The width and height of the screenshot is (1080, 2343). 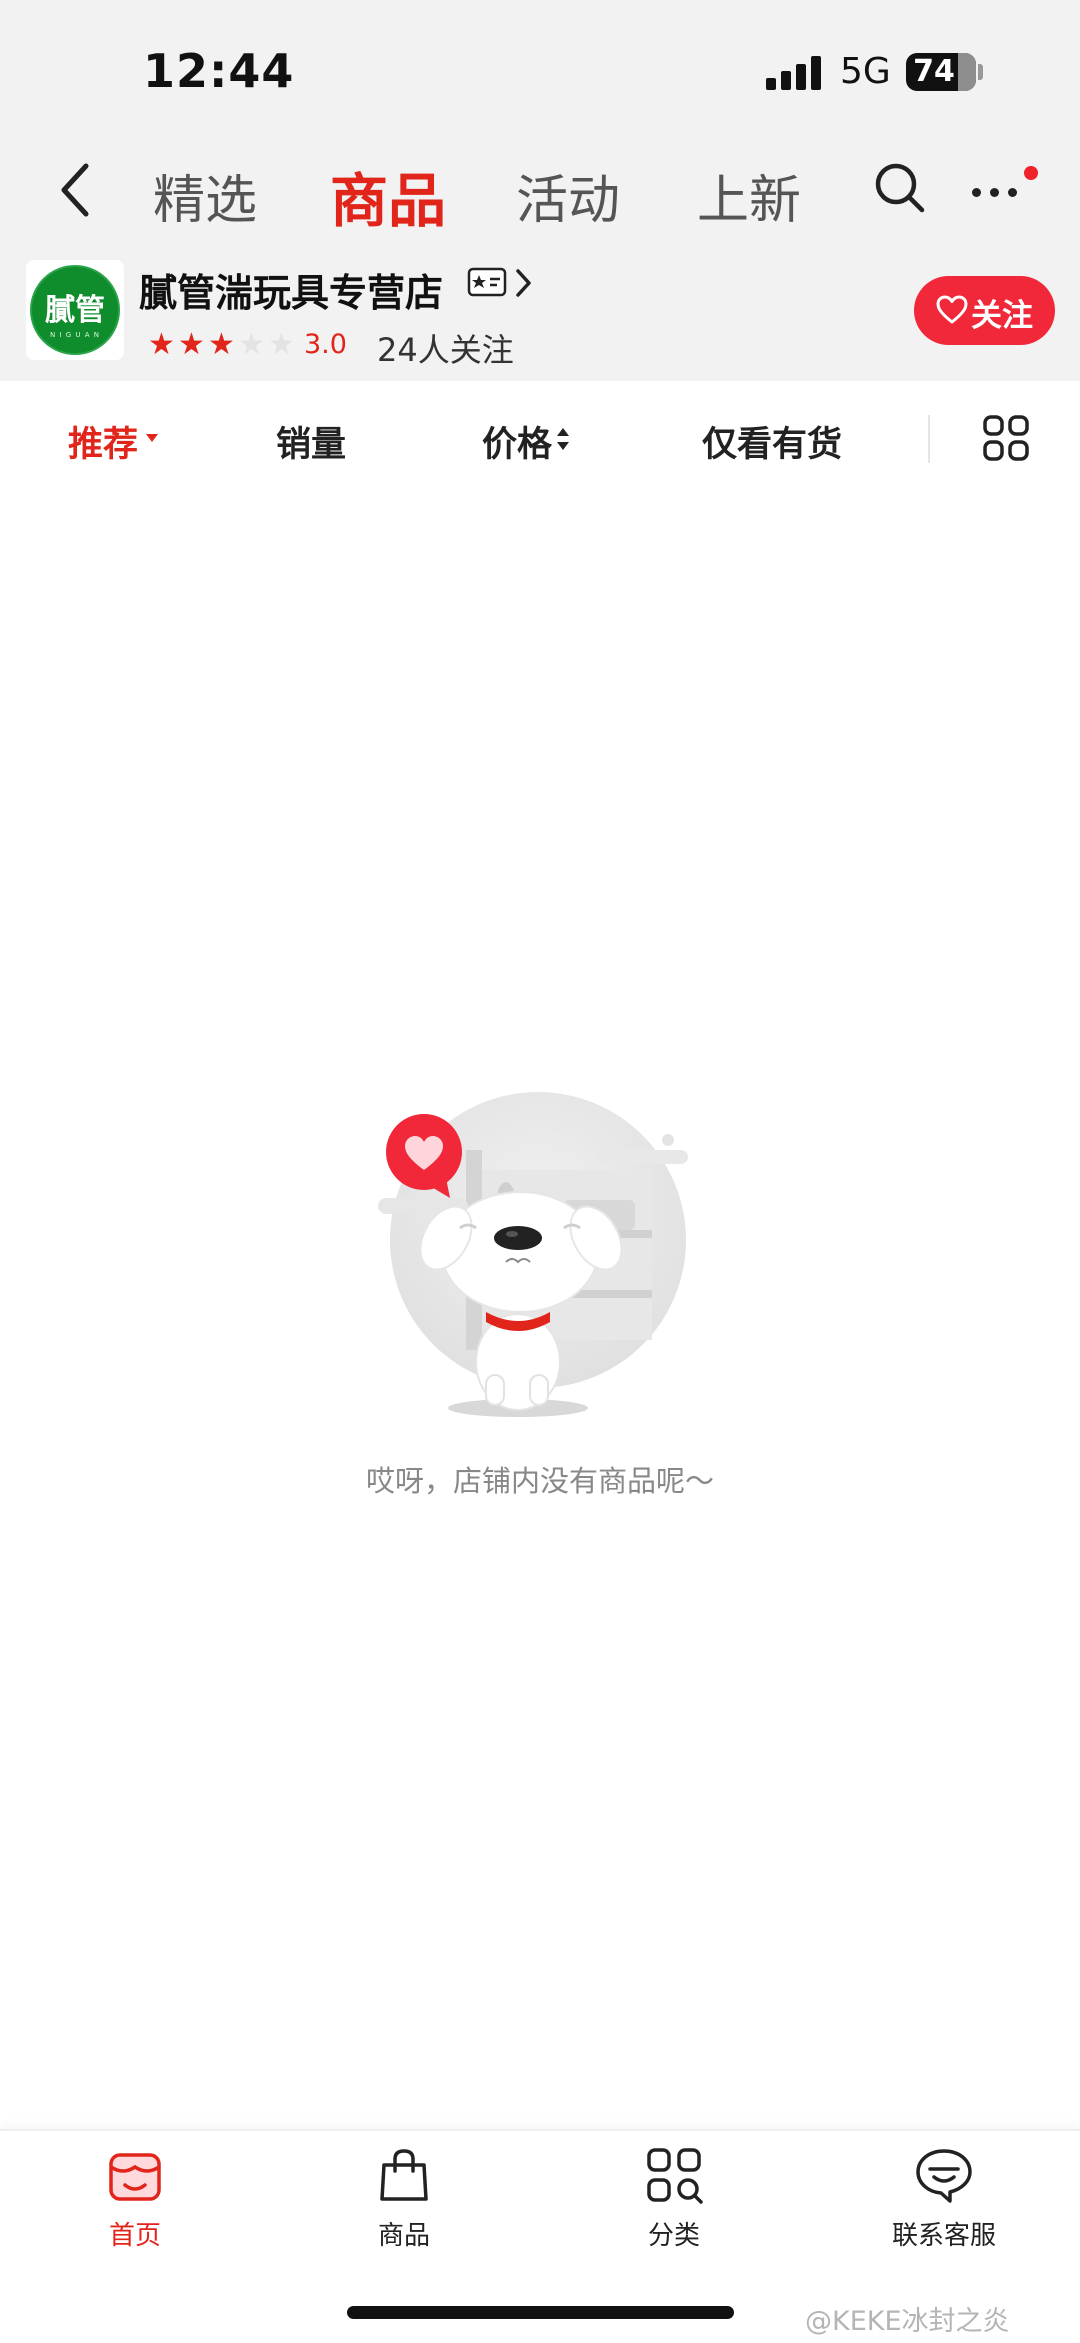 I want to click on shop-logo-subtext: N I G U A N, so click(x=75, y=335).